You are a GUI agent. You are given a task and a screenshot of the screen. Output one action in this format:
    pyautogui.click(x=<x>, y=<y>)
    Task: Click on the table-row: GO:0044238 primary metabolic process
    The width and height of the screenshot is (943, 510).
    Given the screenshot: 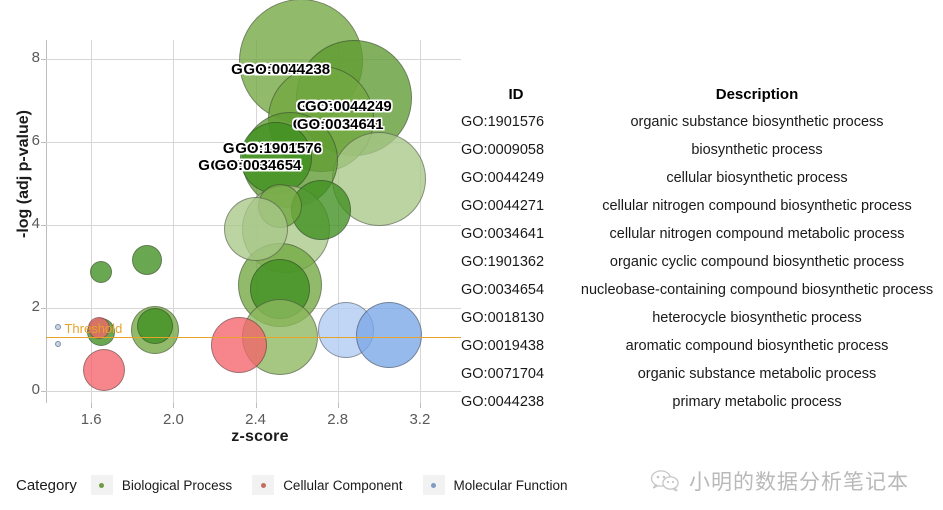 What is the action you would take?
    pyautogui.click(x=702, y=408)
    